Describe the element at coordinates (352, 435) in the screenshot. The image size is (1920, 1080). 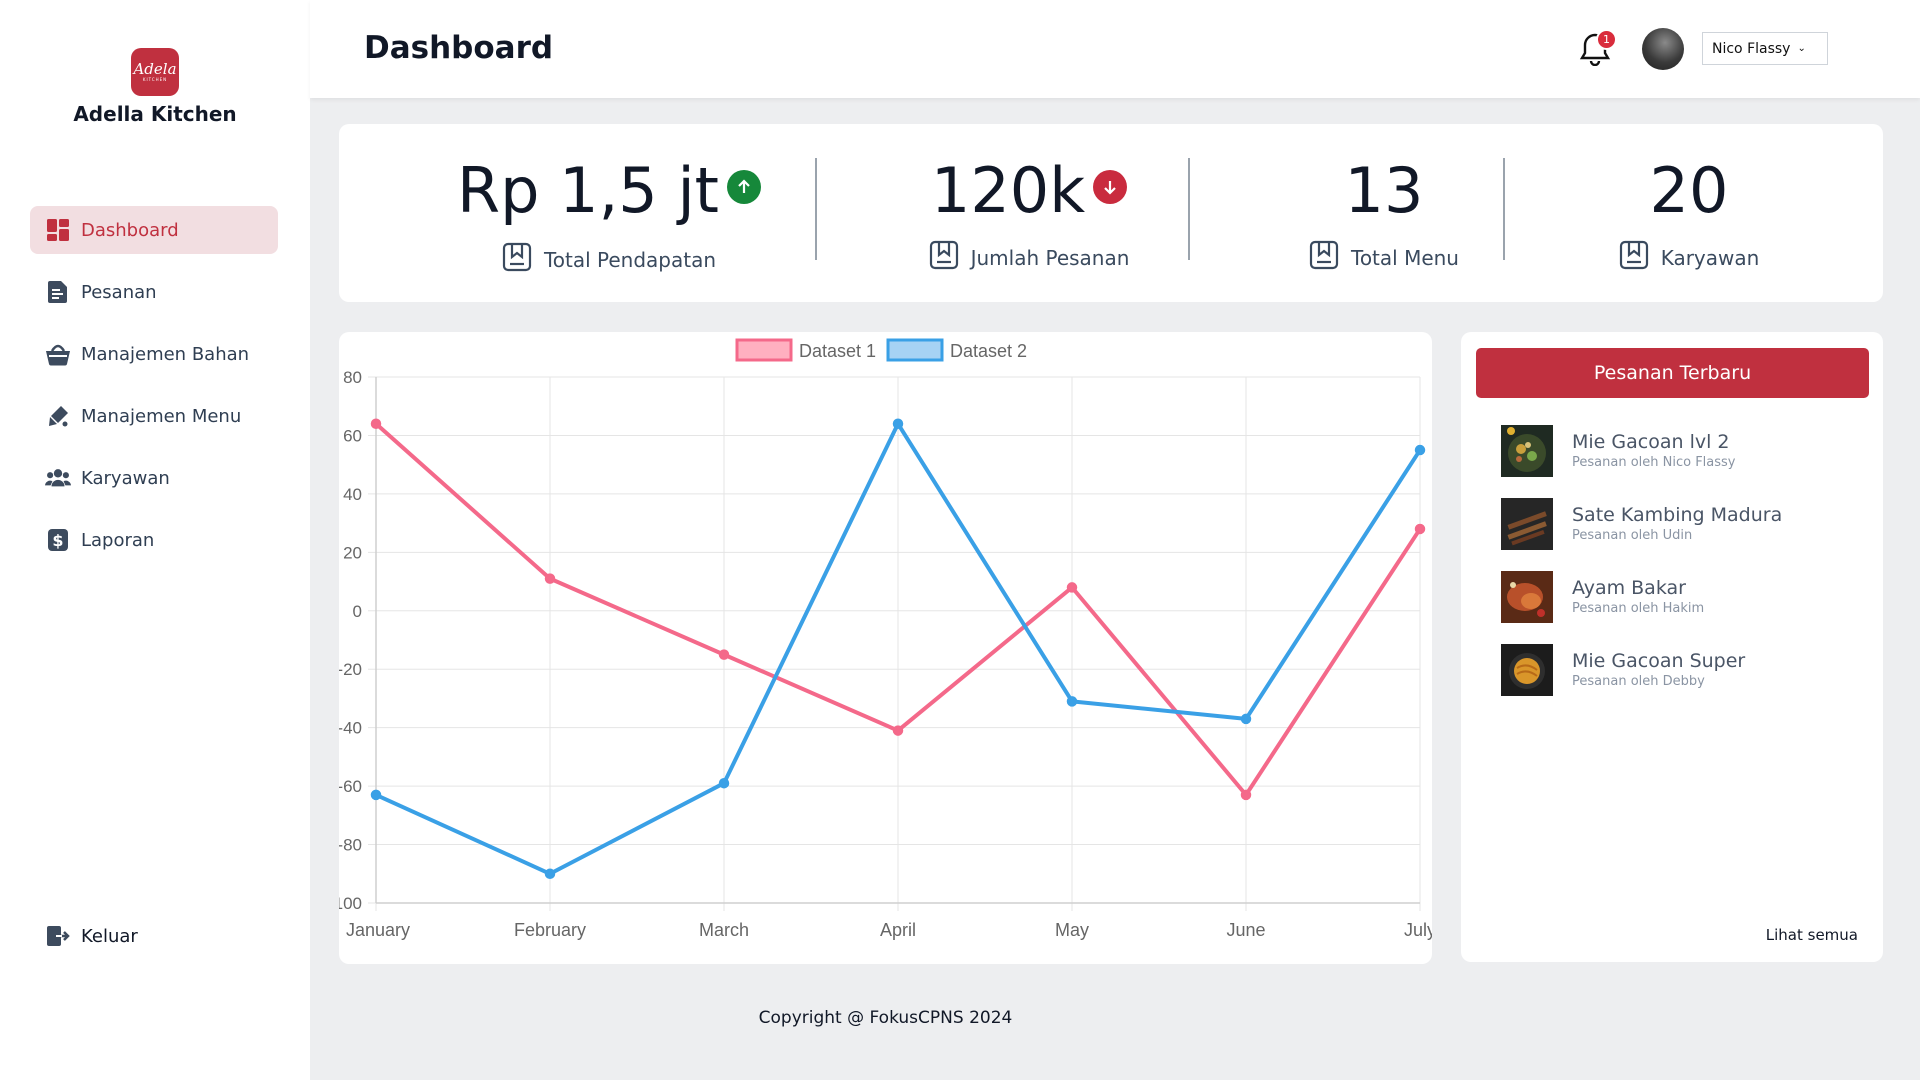
I see `y-tick-label: 60` at that location.